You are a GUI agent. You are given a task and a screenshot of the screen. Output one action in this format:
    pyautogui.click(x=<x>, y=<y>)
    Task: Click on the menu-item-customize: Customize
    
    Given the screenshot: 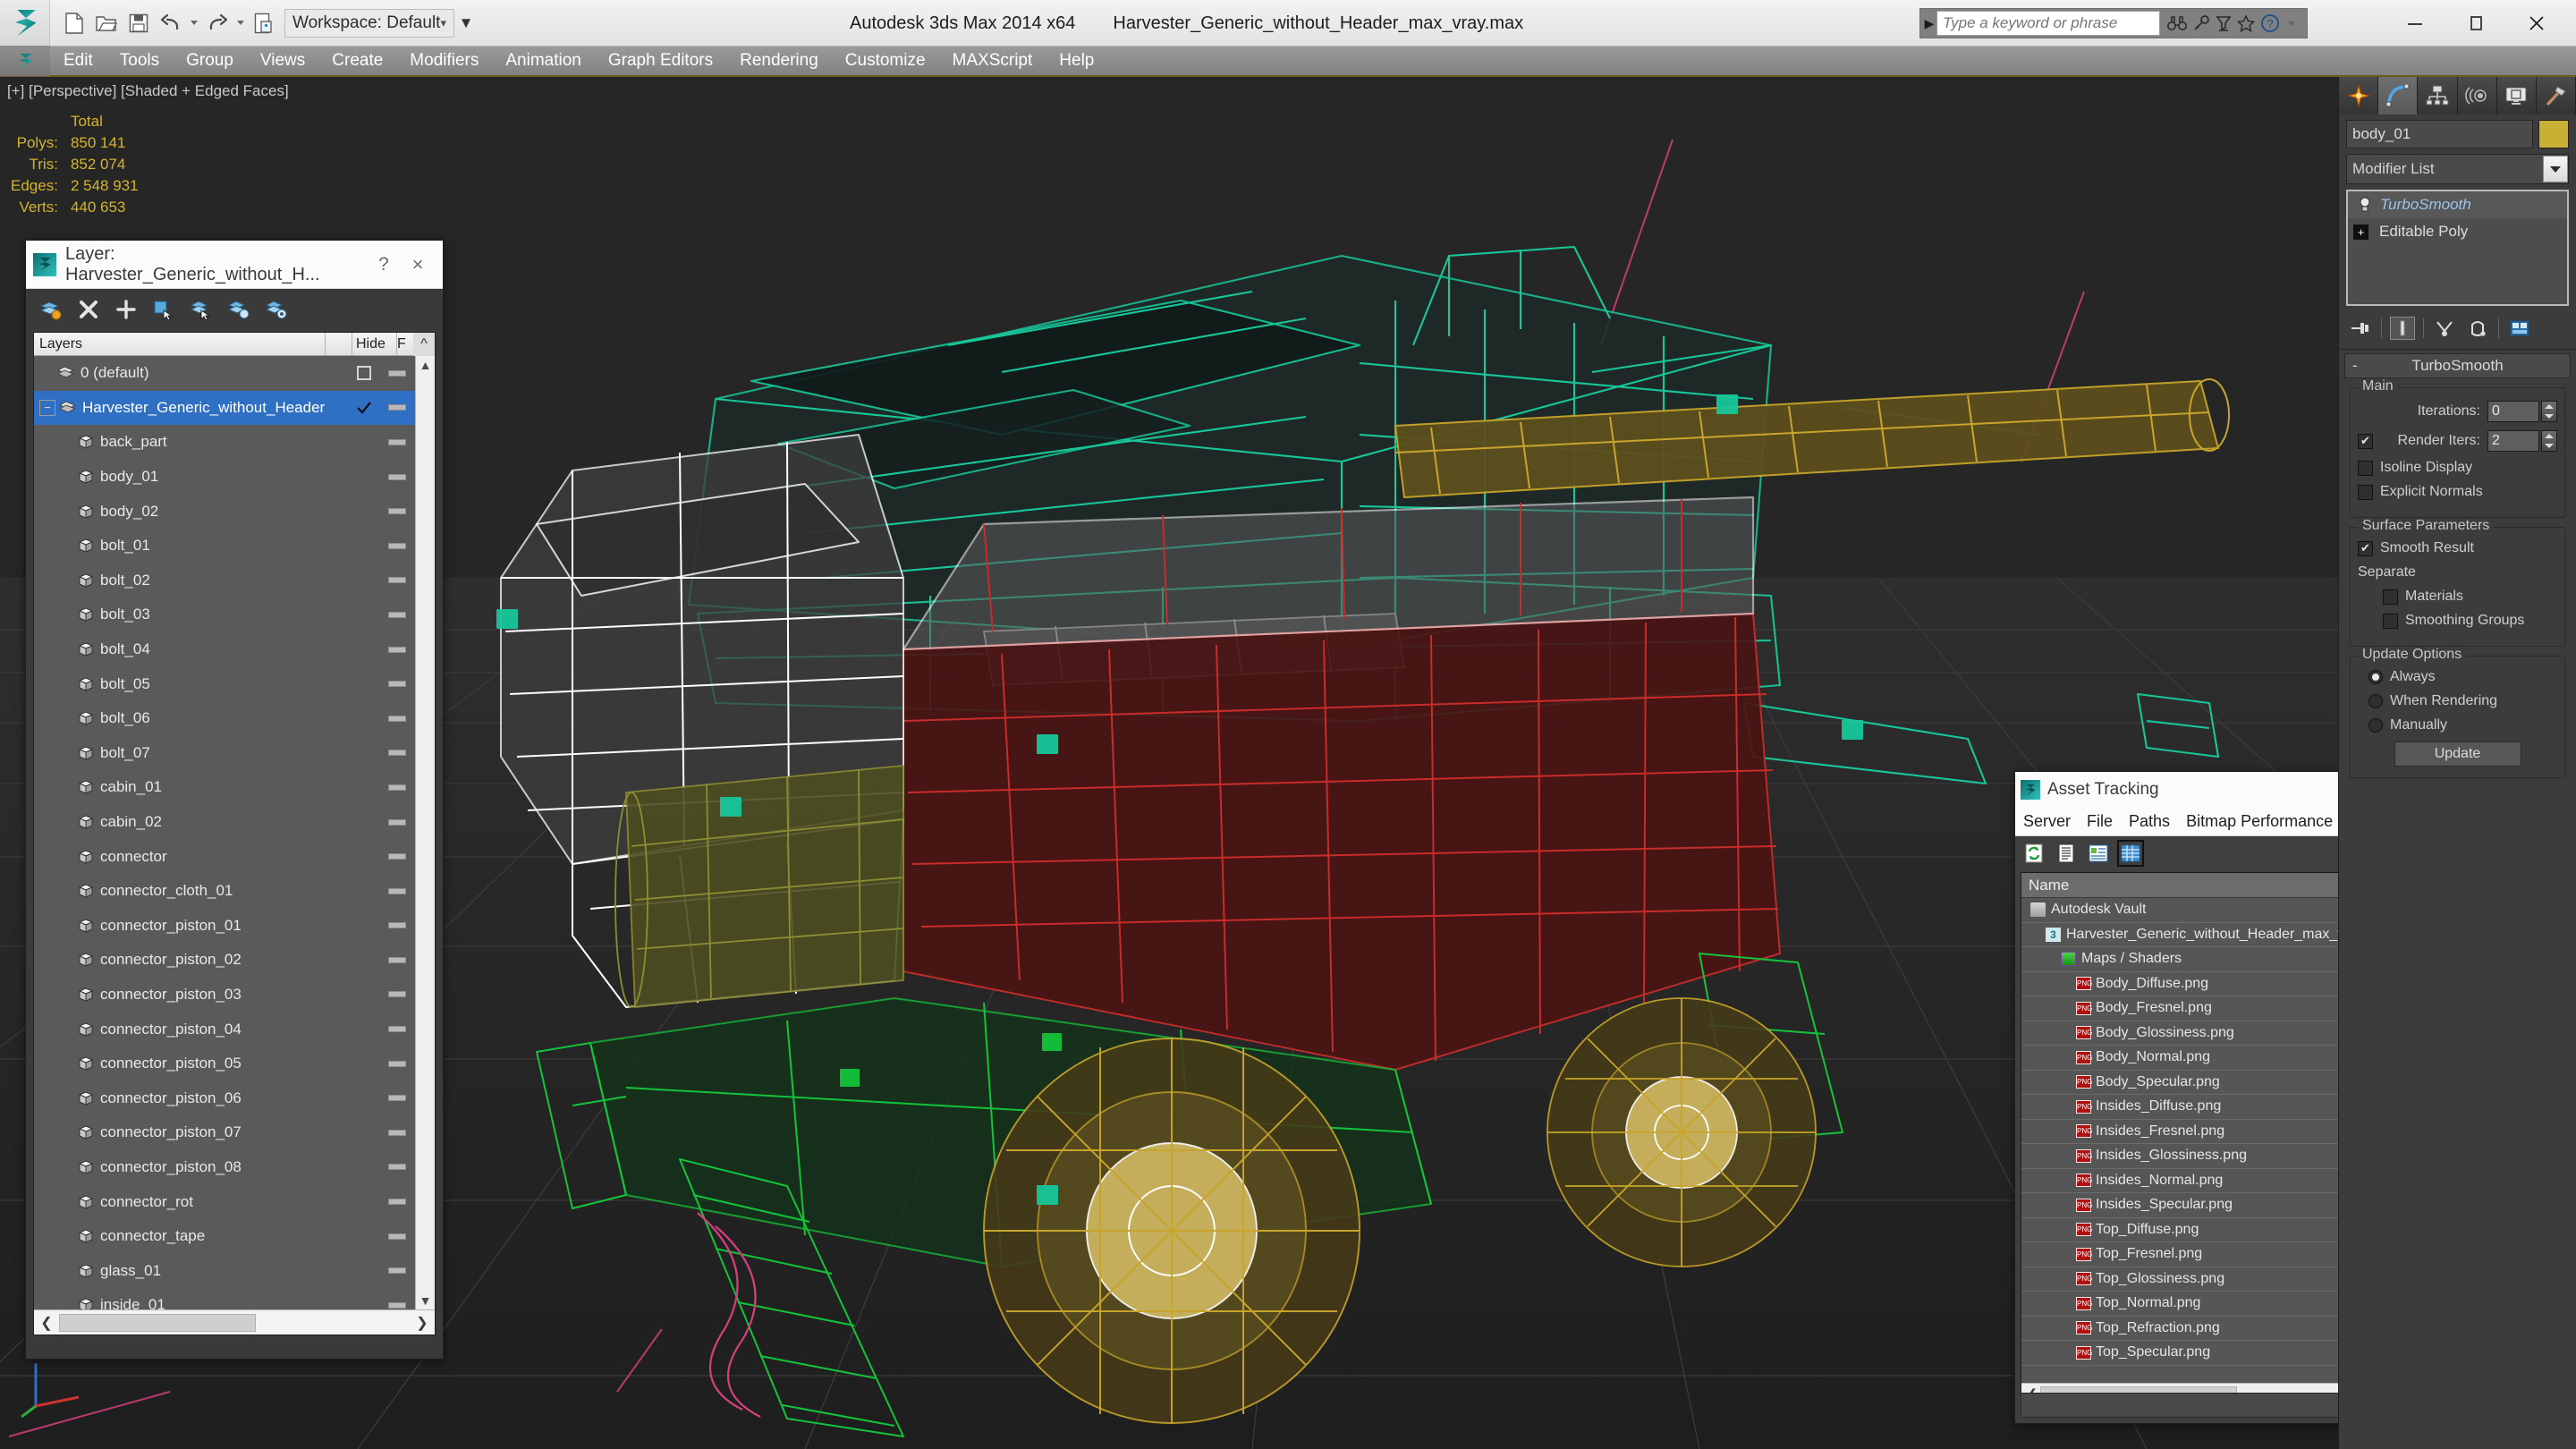 What is the action you would take?
    pyautogui.click(x=885, y=61)
    